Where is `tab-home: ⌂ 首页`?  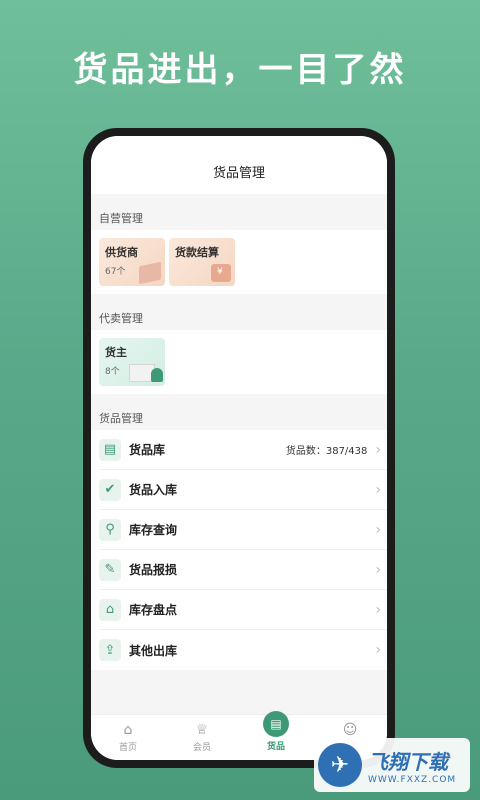 tab-home: ⌂ 首页 is located at coordinates (128, 737).